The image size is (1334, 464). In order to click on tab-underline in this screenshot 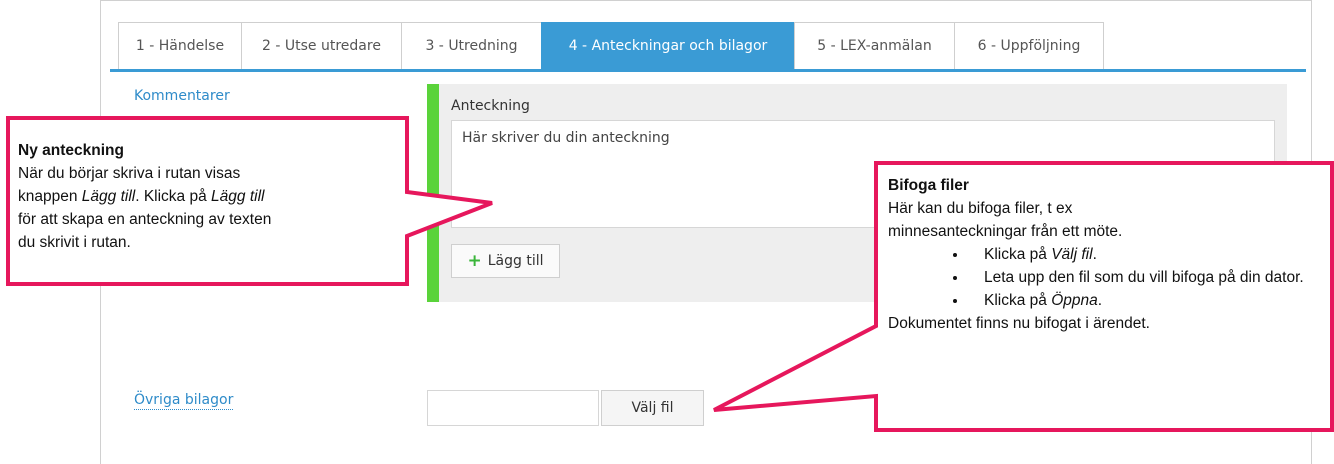, I will do `click(708, 70)`.